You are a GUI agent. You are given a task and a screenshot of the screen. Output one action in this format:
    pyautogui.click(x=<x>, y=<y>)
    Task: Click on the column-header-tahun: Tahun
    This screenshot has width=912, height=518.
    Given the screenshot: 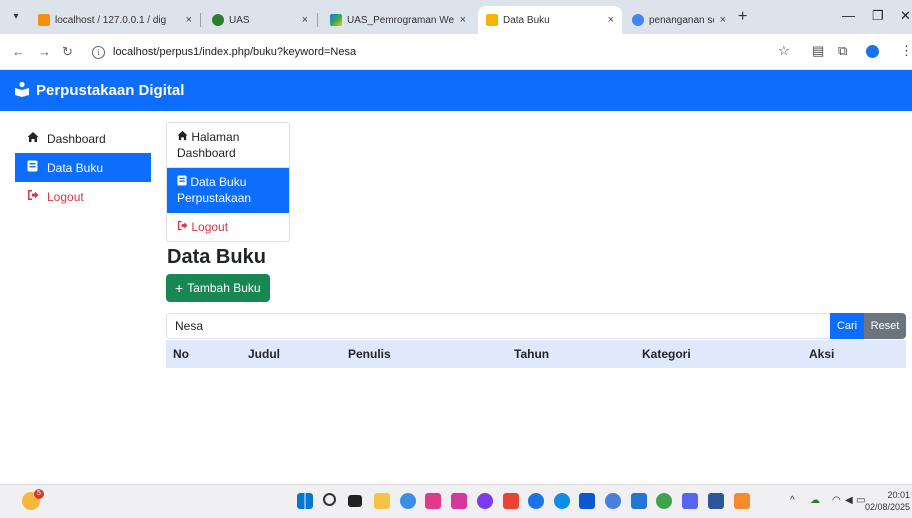 What is the action you would take?
    pyautogui.click(x=571, y=354)
    